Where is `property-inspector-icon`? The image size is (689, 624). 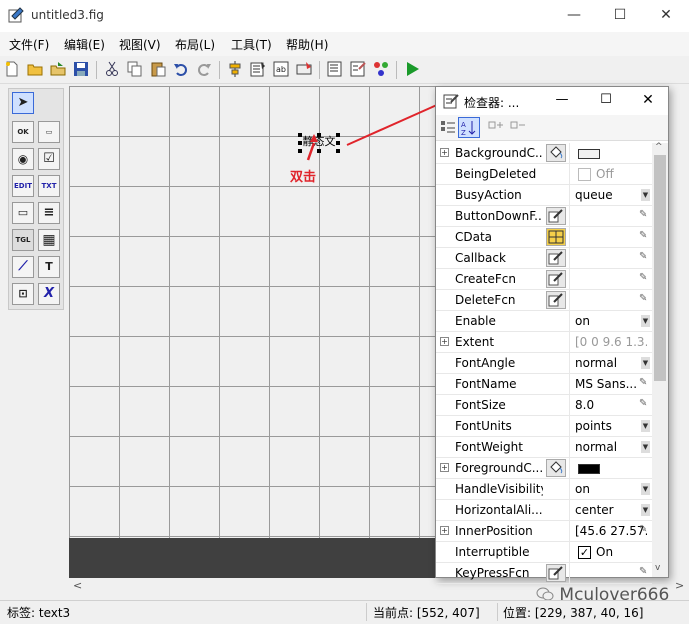 property-inspector-icon is located at coordinates (358, 69).